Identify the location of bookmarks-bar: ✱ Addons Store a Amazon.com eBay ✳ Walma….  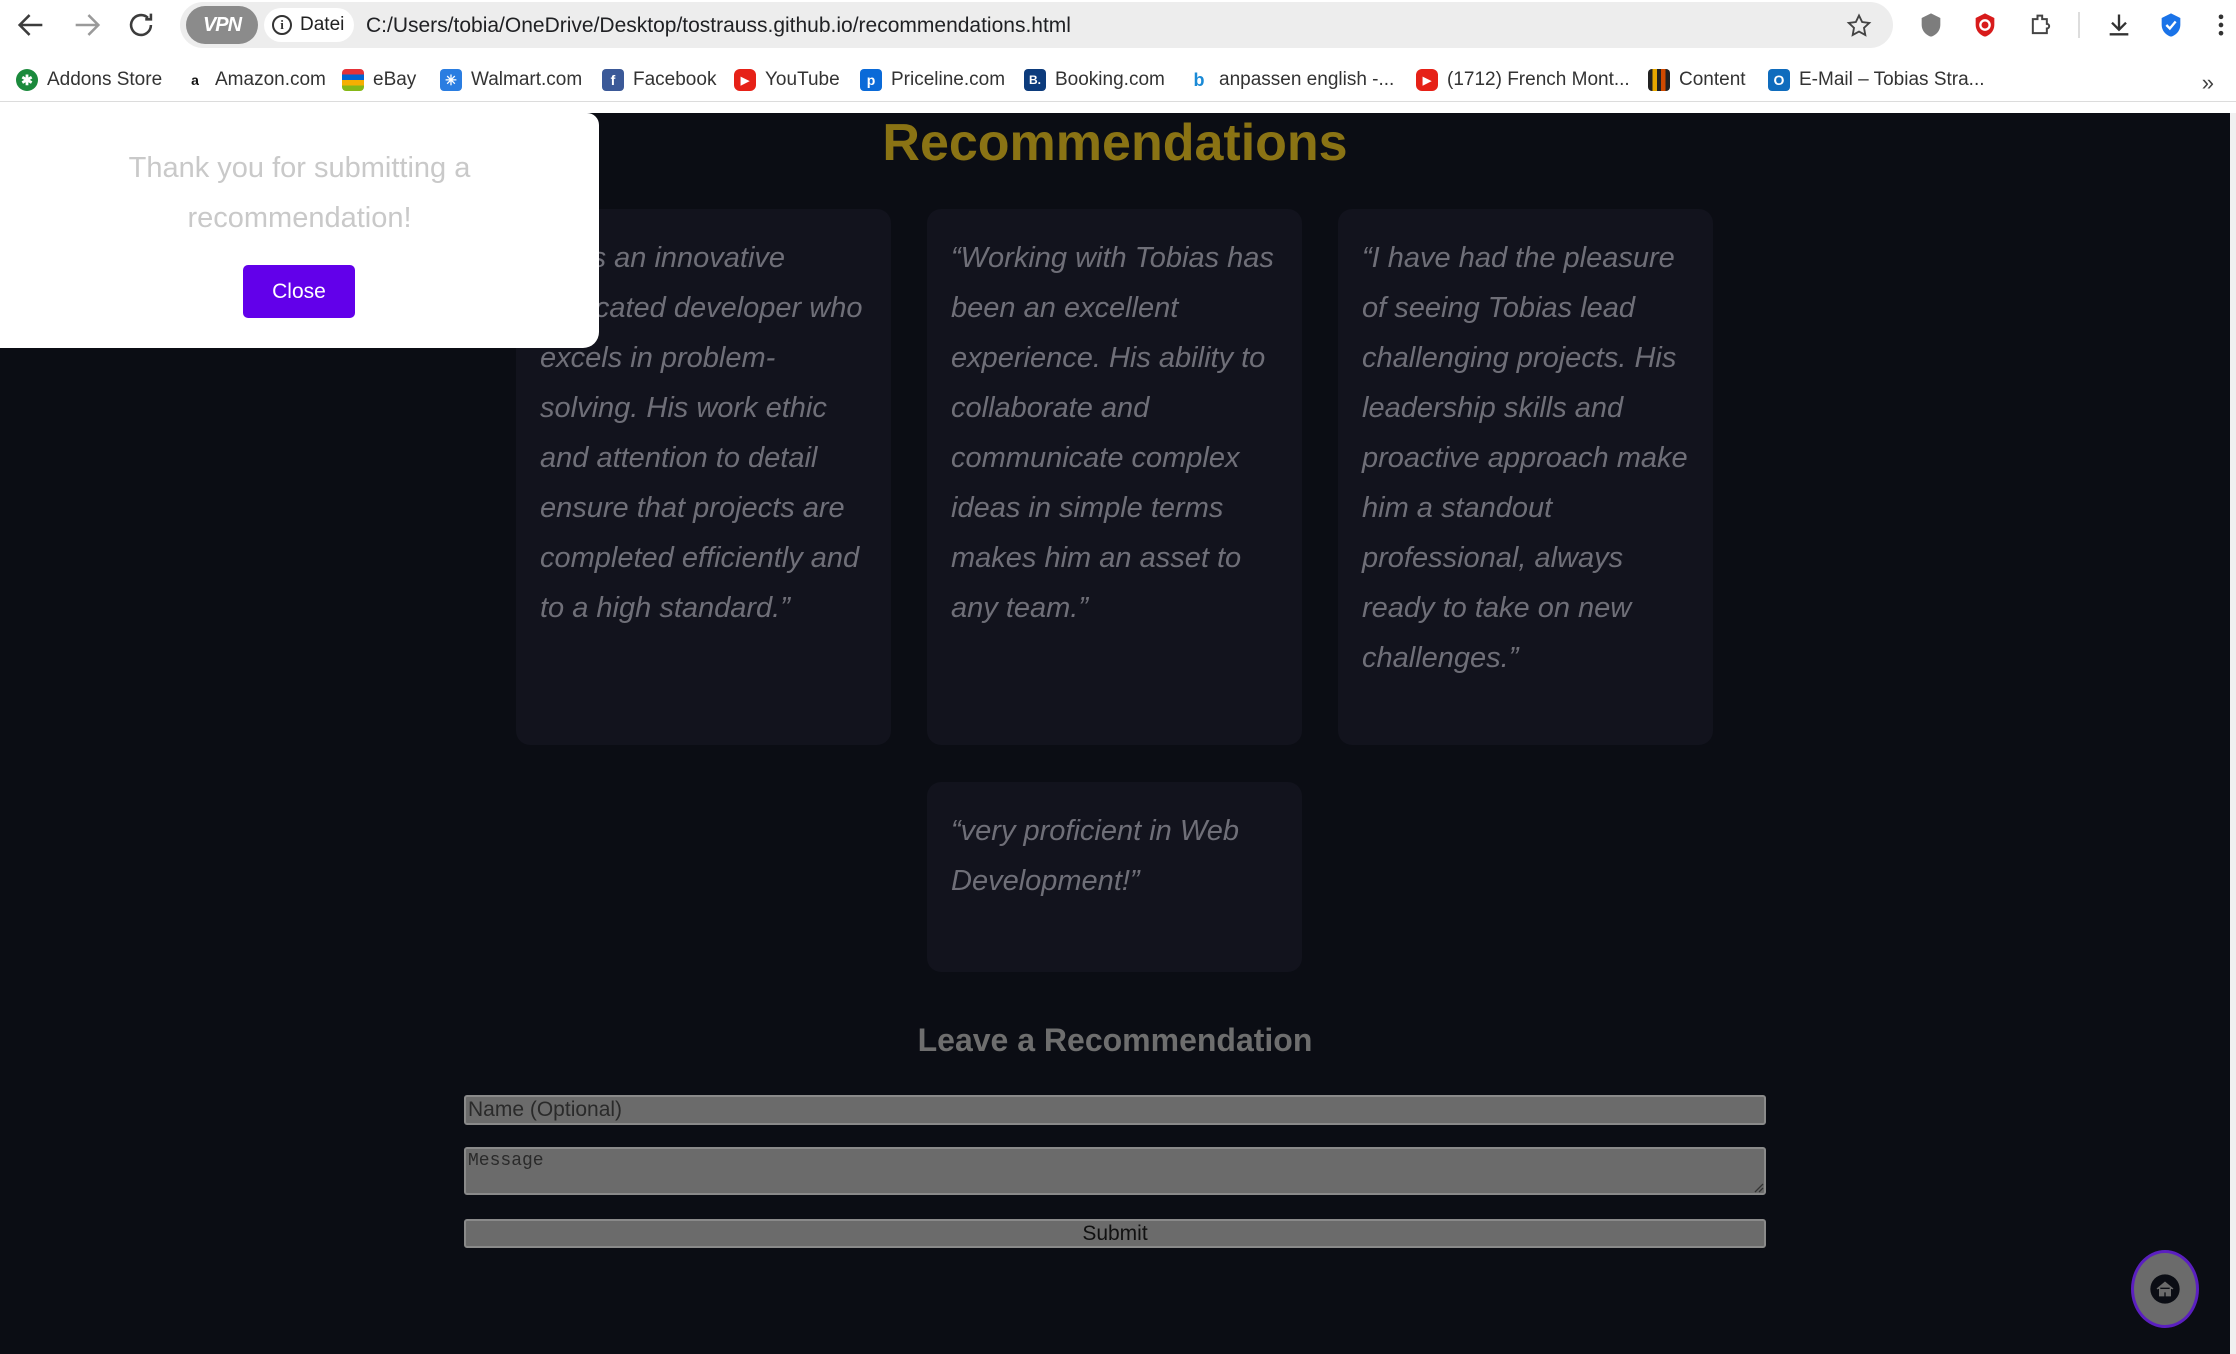
(1118, 80).